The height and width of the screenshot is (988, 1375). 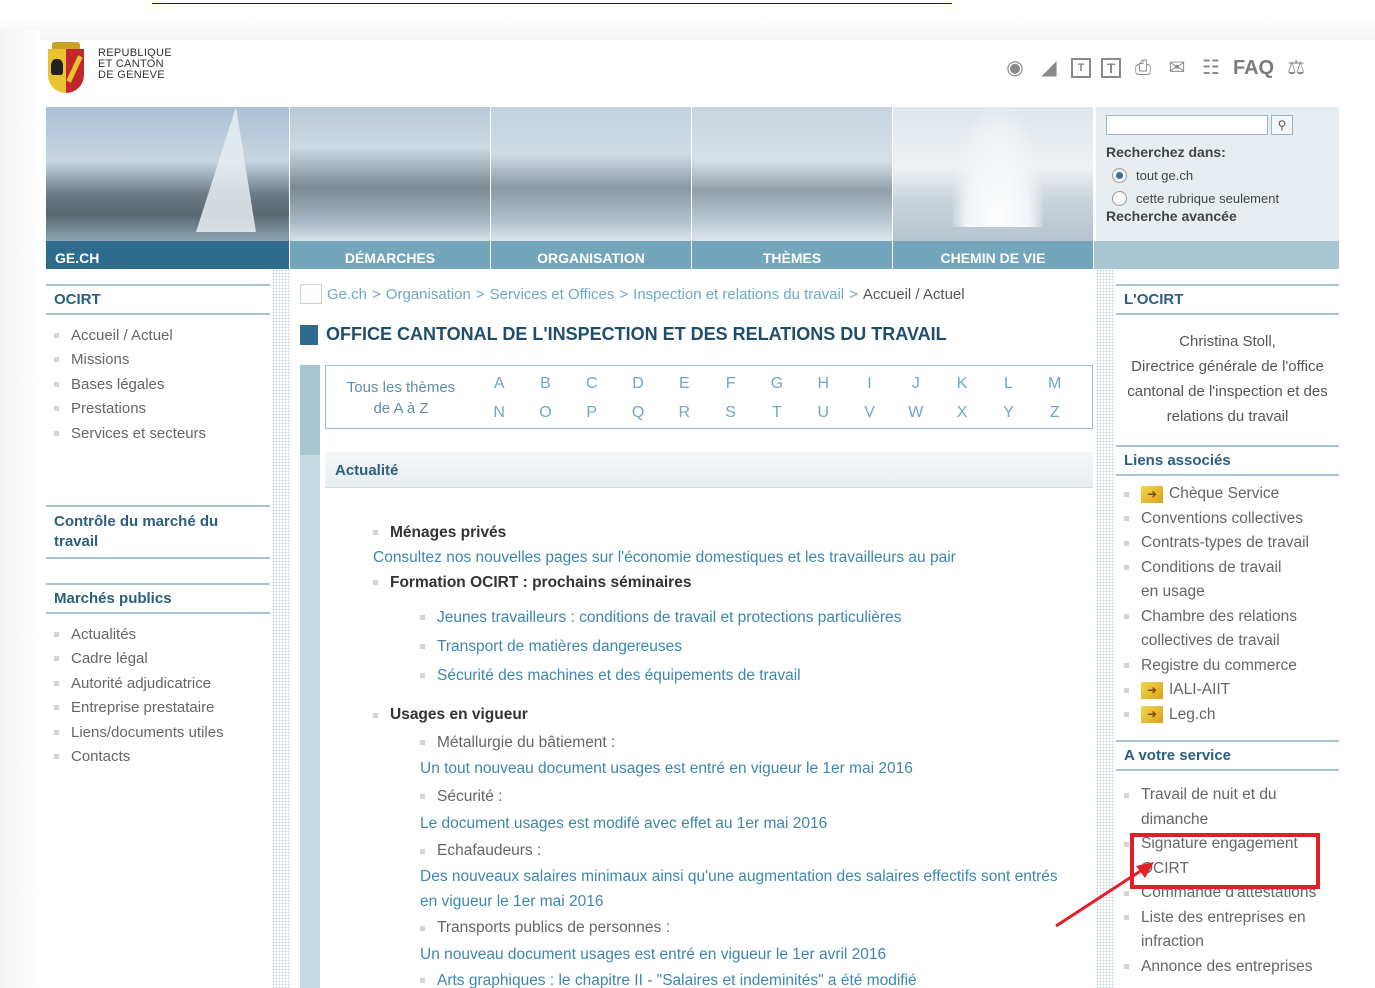 I want to click on legal-scales-icon: ⚖, so click(x=1296, y=68).